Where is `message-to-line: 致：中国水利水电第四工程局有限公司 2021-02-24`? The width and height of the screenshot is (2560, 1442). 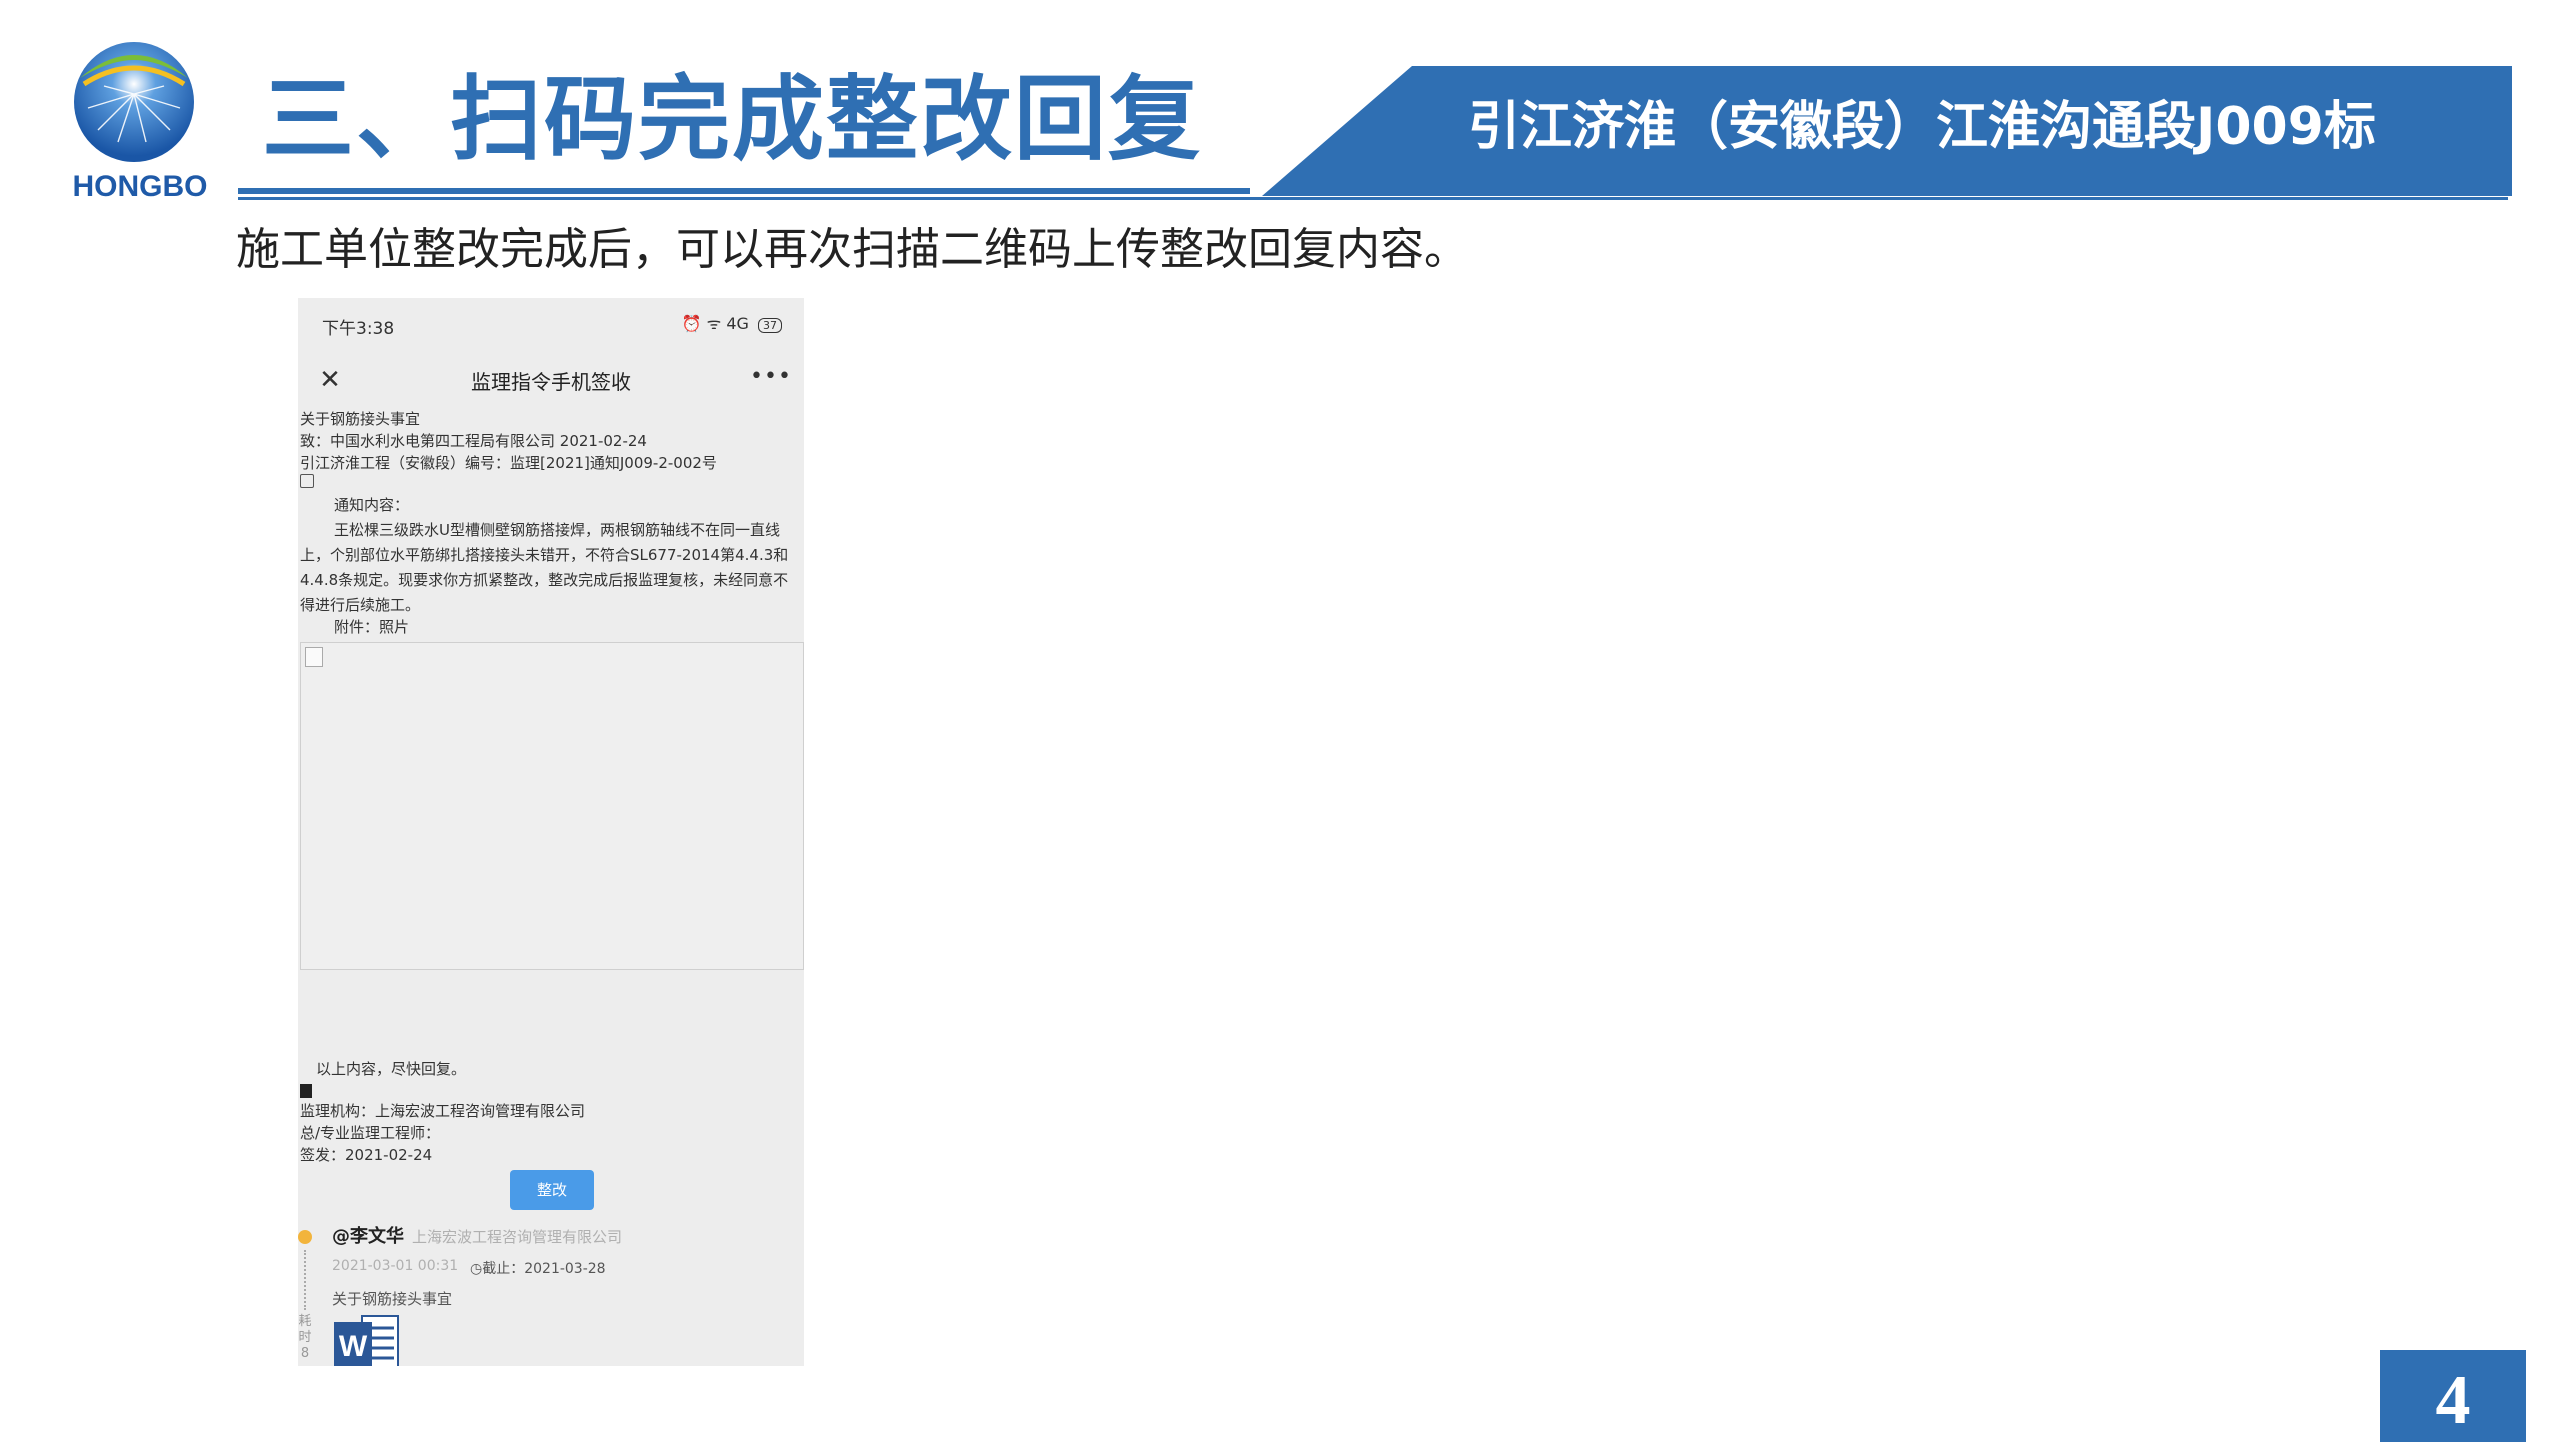 message-to-line: 致：中国水利水电第四工程局有限公司 2021-02-24 is located at coordinates (473, 441).